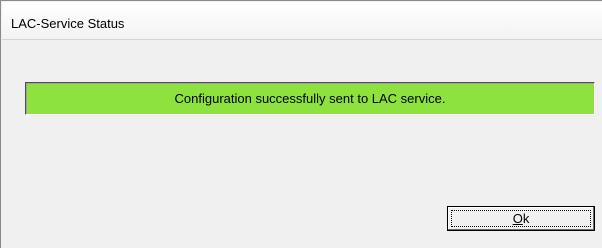  Describe the element at coordinates (517, 218) in the screenshot. I see `ok-mnemonic: O` at that location.